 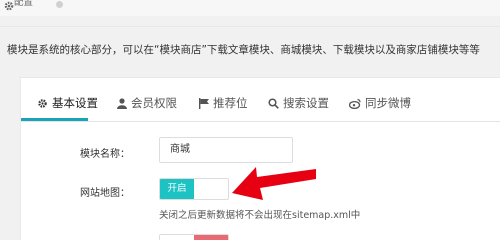 I want to click on tab-recommend-position: 推荐位, so click(x=223, y=103).